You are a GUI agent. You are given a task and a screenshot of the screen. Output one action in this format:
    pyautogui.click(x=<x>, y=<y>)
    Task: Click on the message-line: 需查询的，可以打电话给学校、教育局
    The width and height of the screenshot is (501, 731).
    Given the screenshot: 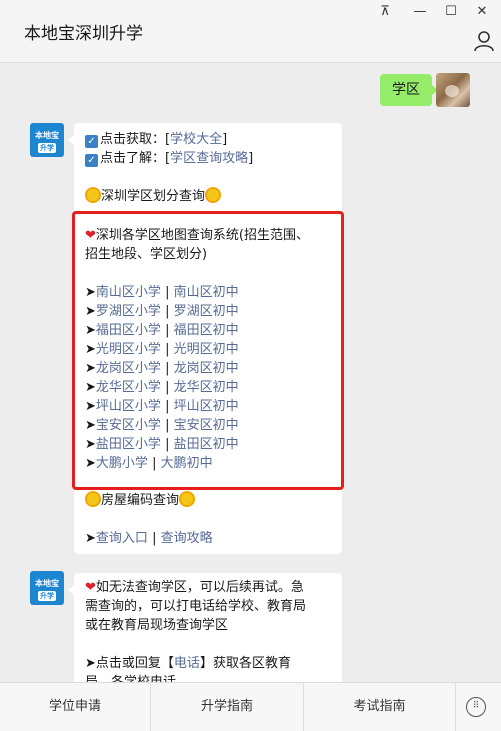 What is the action you would take?
    pyautogui.click(x=196, y=606)
    